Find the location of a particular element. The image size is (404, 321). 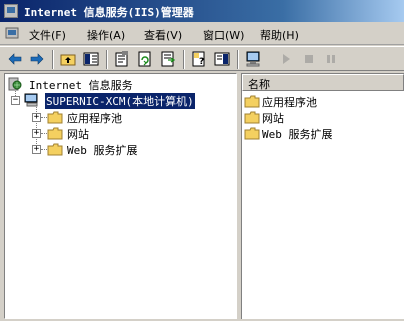

tree-item-app-pools: + 应用程序池 is located at coordinates (105, 117).